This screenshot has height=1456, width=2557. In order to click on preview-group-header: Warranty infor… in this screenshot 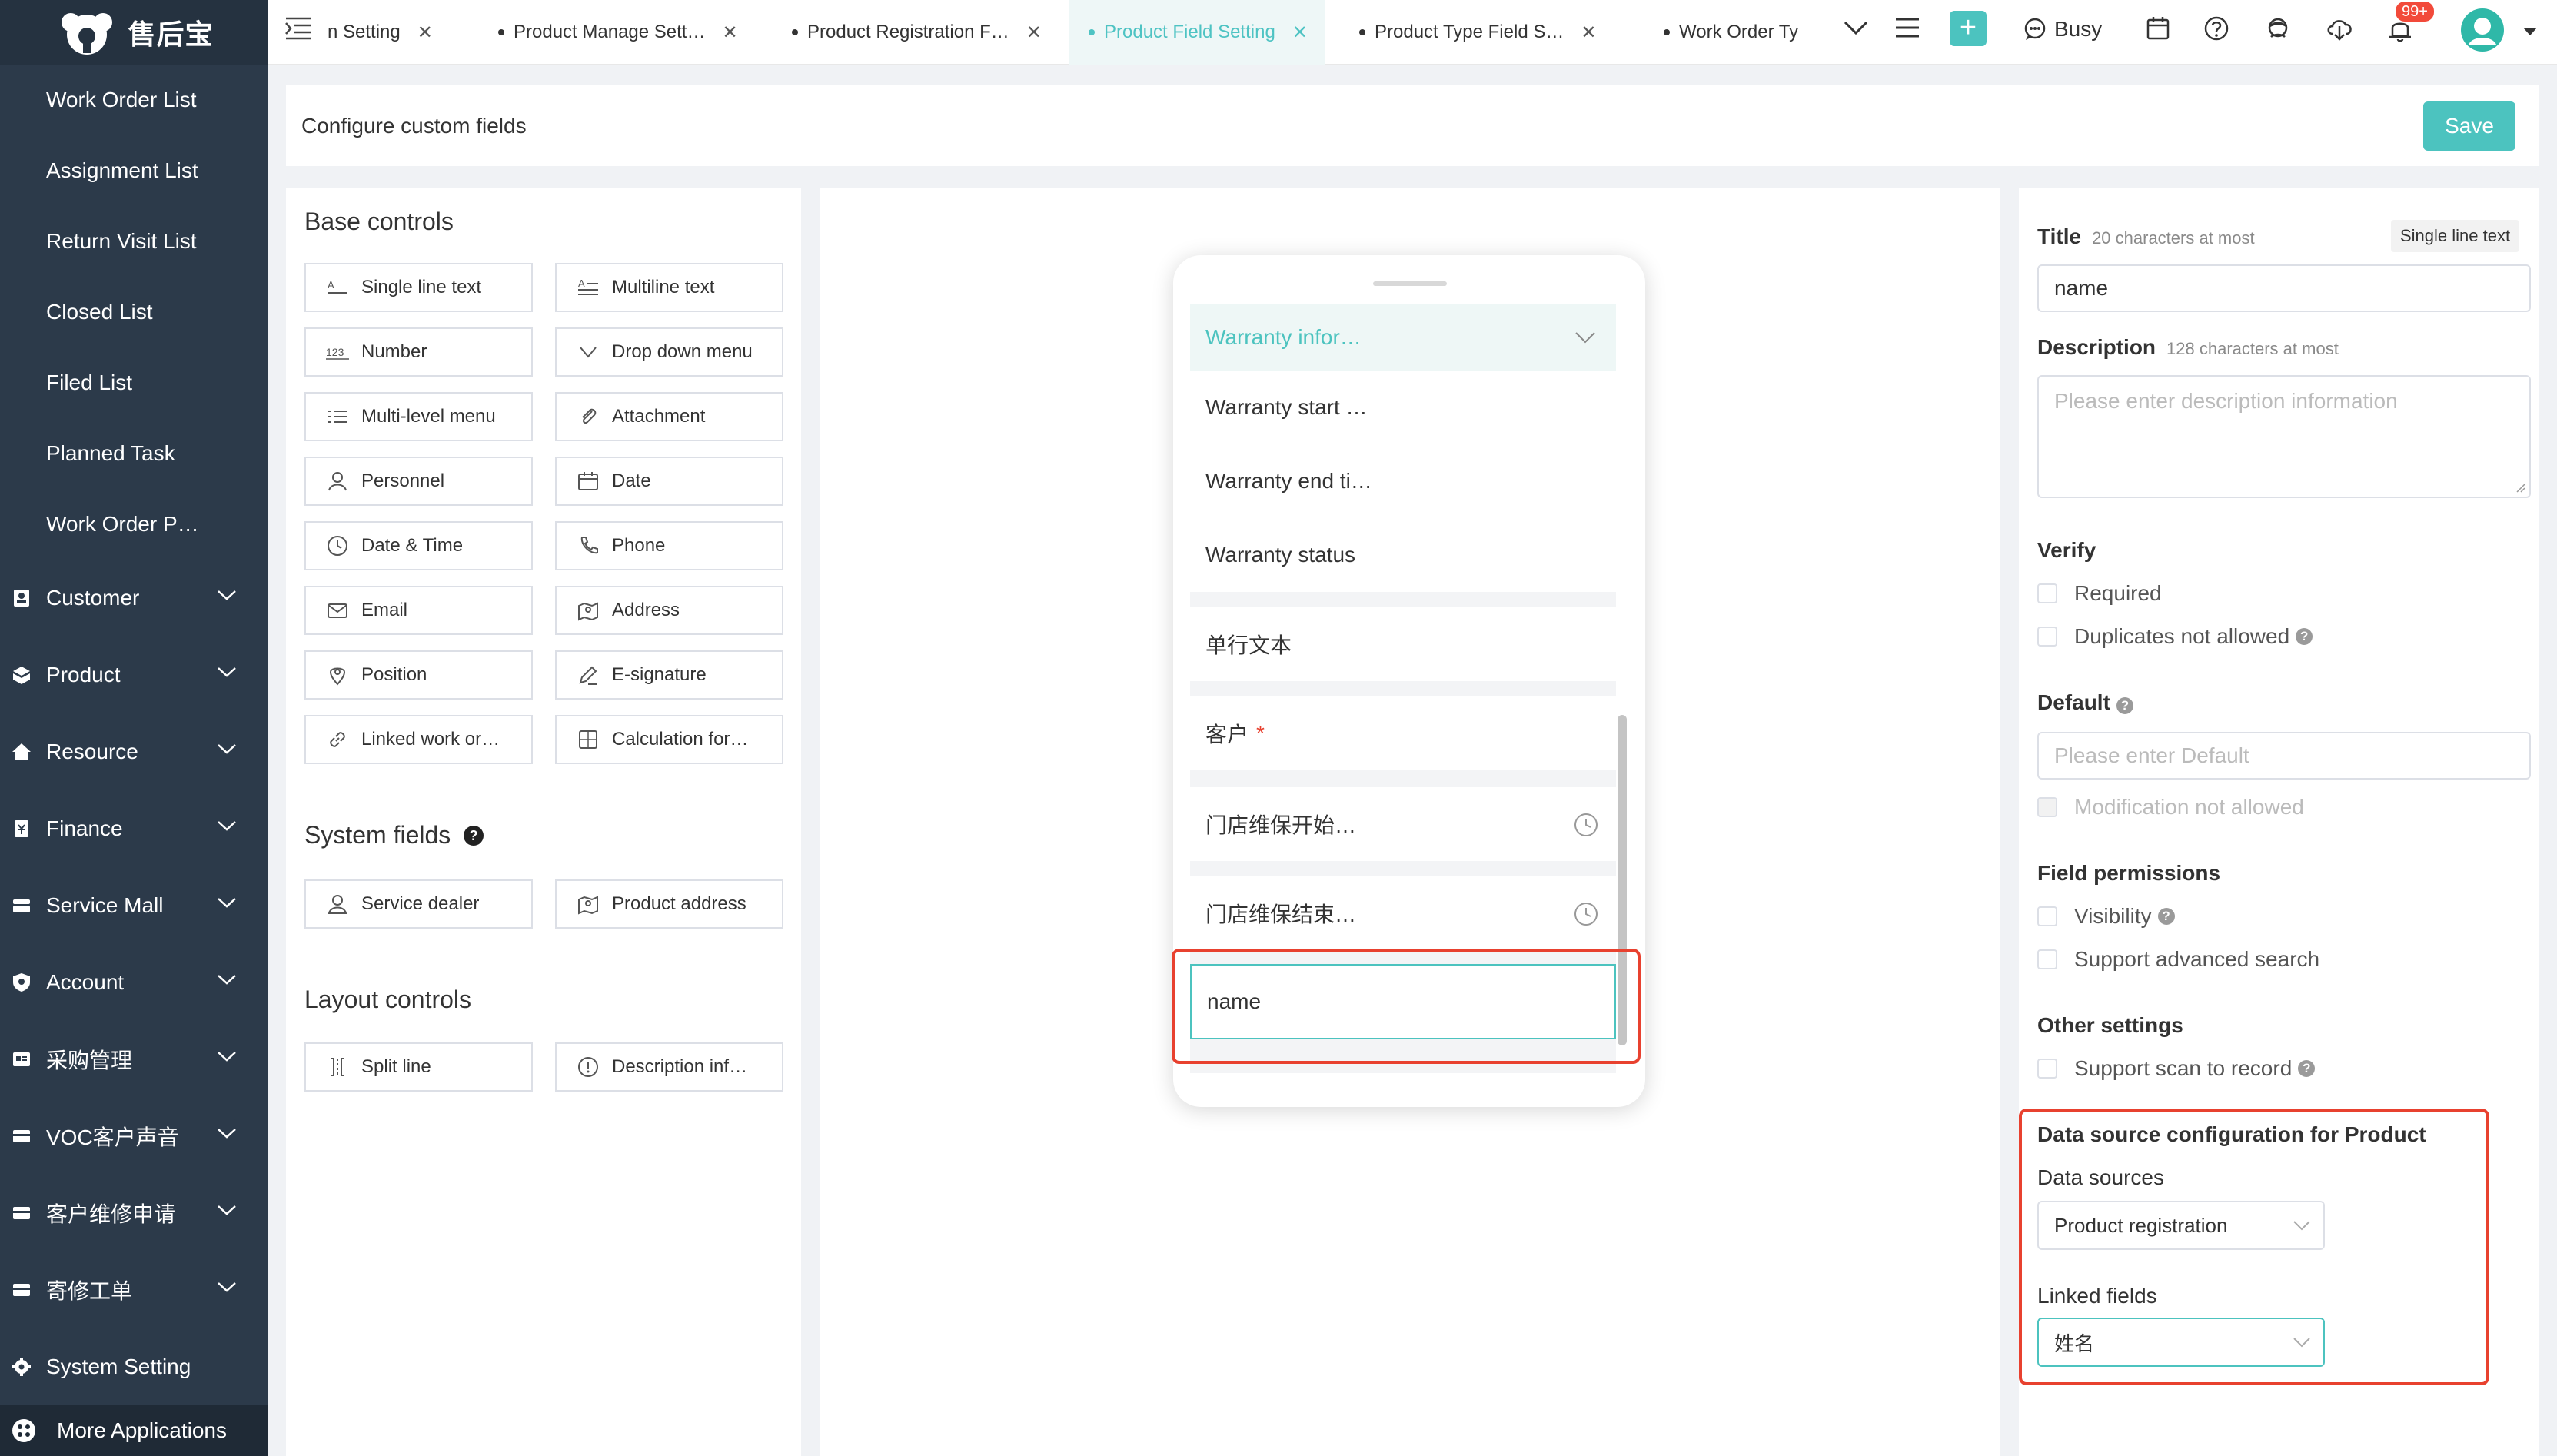, I will do `click(1403, 337)`.